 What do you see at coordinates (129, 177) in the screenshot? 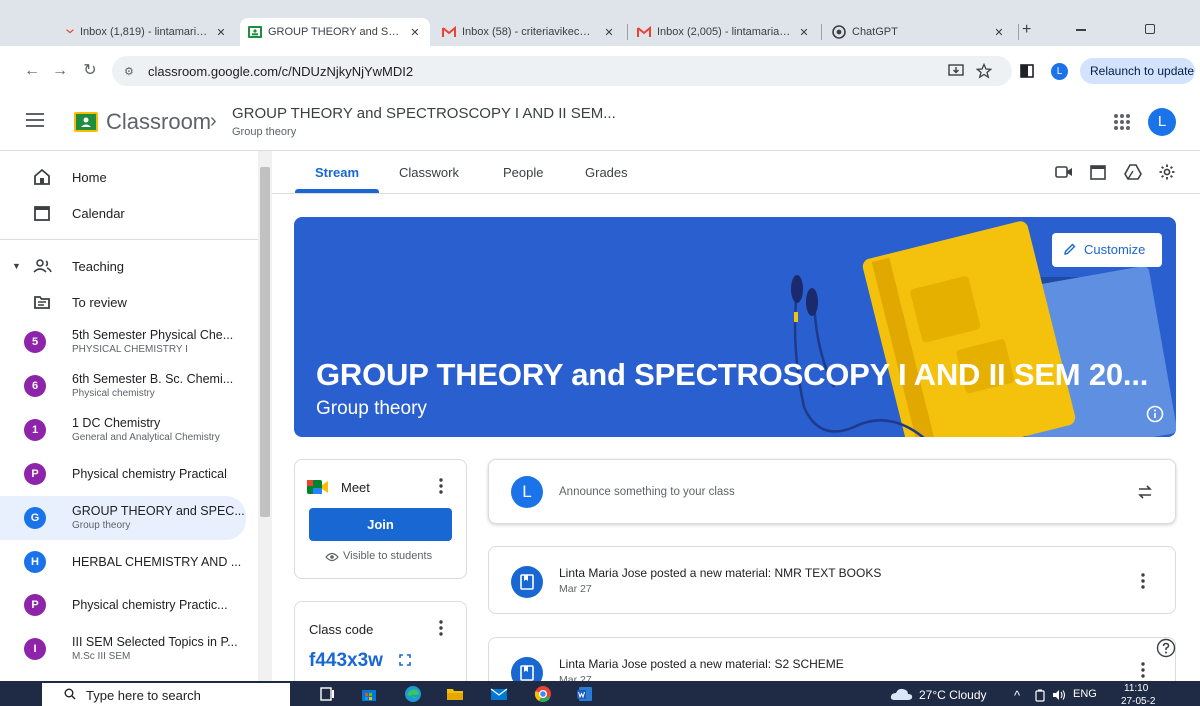
I see `sidebar-item-home: Home` at bounding box center [129, 177].